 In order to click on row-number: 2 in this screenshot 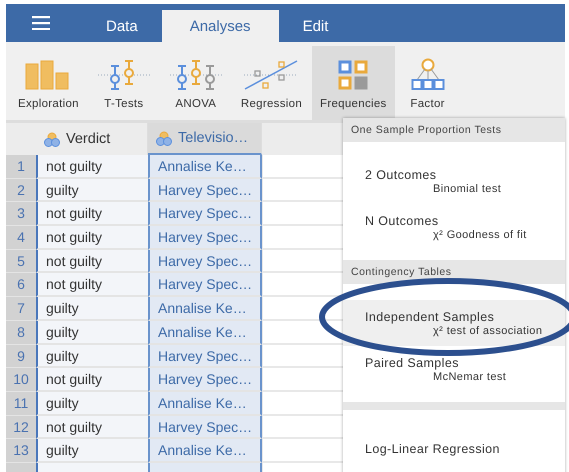, I will do `click(21, 190)`.